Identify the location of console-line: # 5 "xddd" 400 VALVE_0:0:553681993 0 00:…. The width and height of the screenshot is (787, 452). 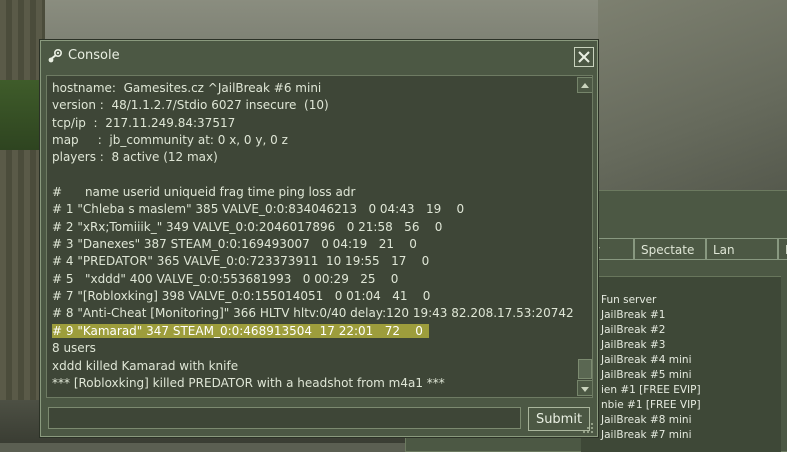
(225, 278).